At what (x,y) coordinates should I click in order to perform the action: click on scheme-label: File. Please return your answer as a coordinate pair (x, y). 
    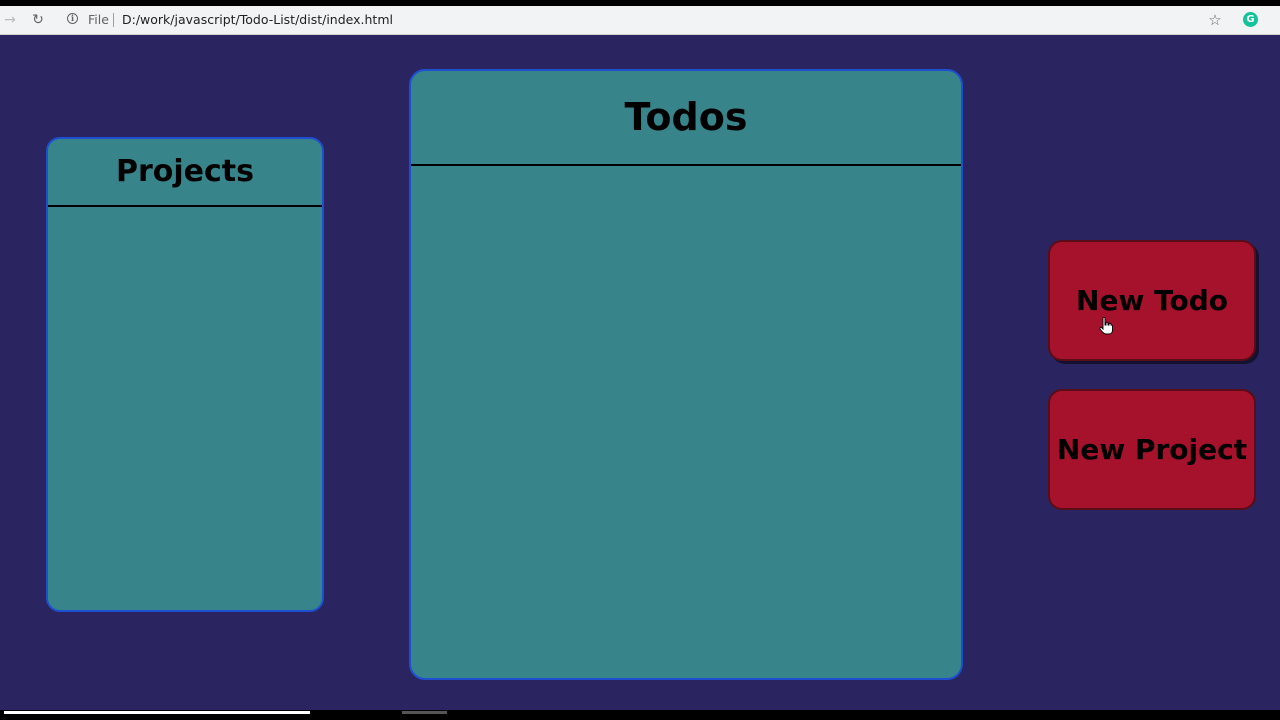
    Looking at the image, I should click on (98, 19).